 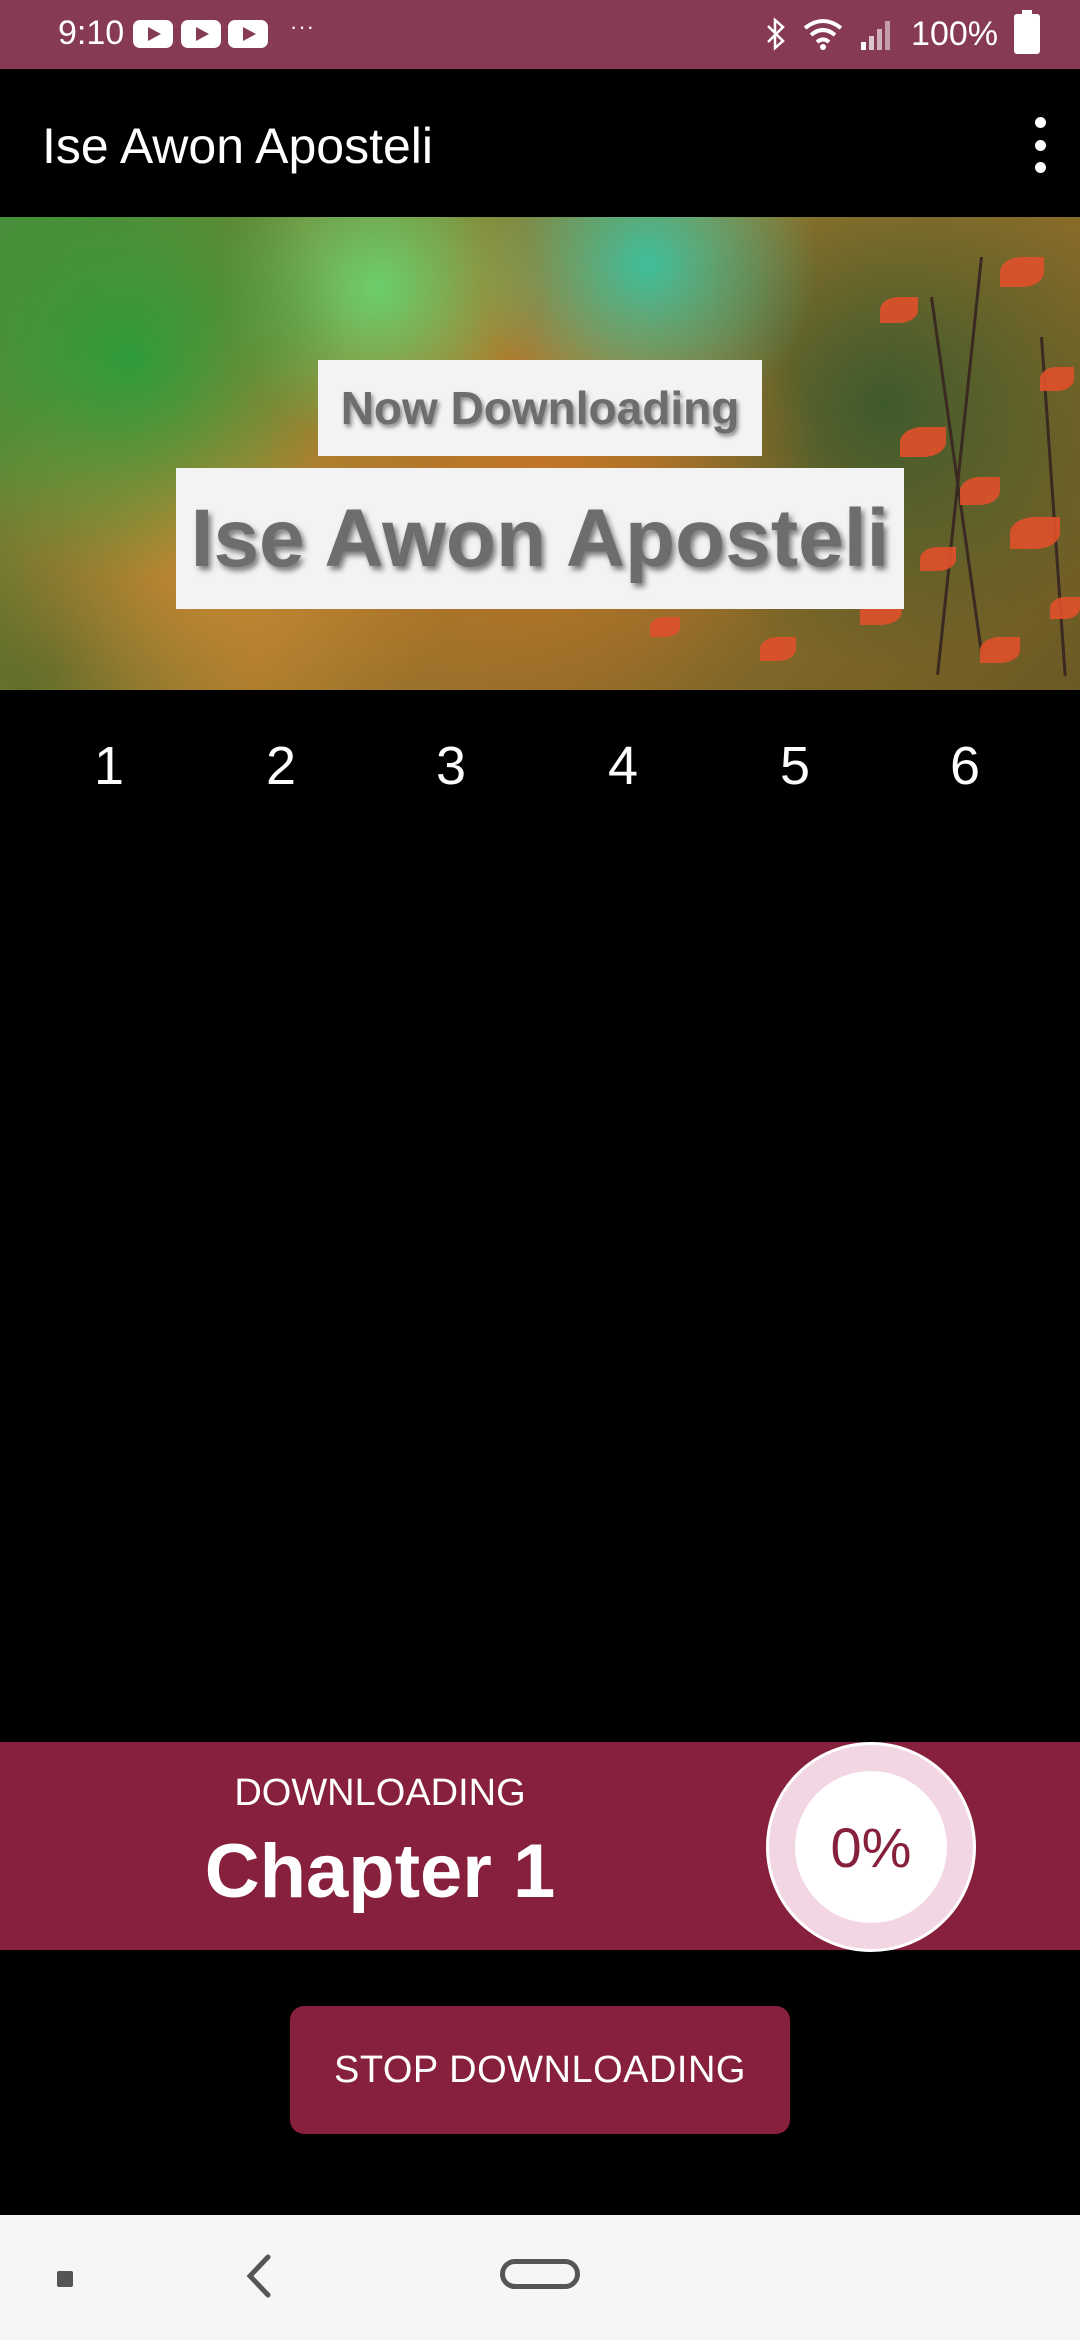 What do you see at coordinates (451, 766) in the screenshot?
I see `chapter-item: 3` at bounding box center [451, 766].